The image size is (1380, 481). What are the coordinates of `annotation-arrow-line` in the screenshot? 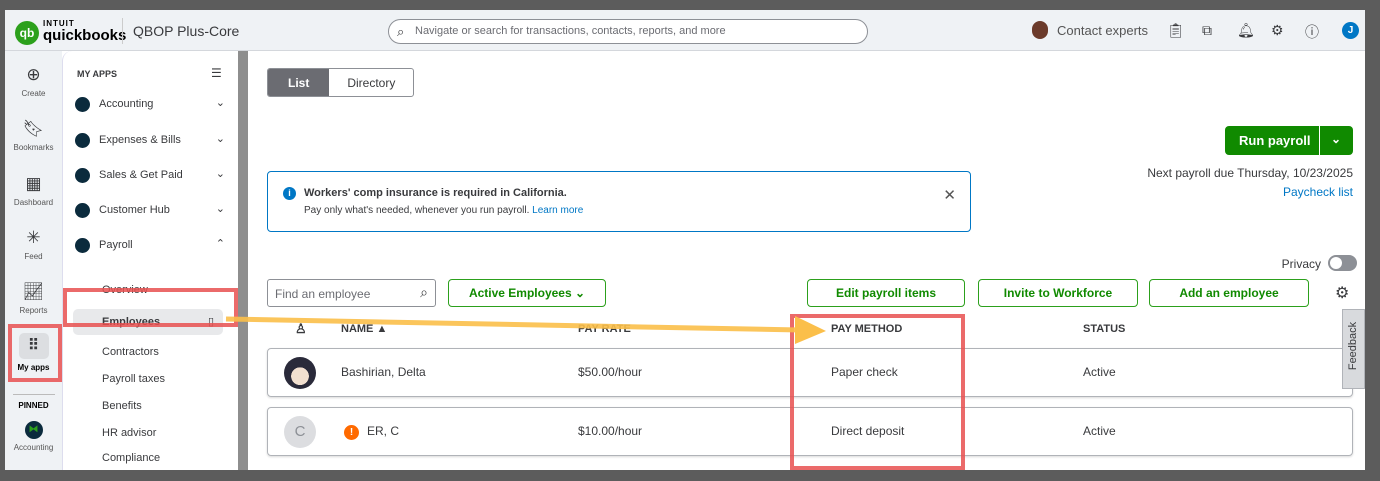 It's located at (513, 324).